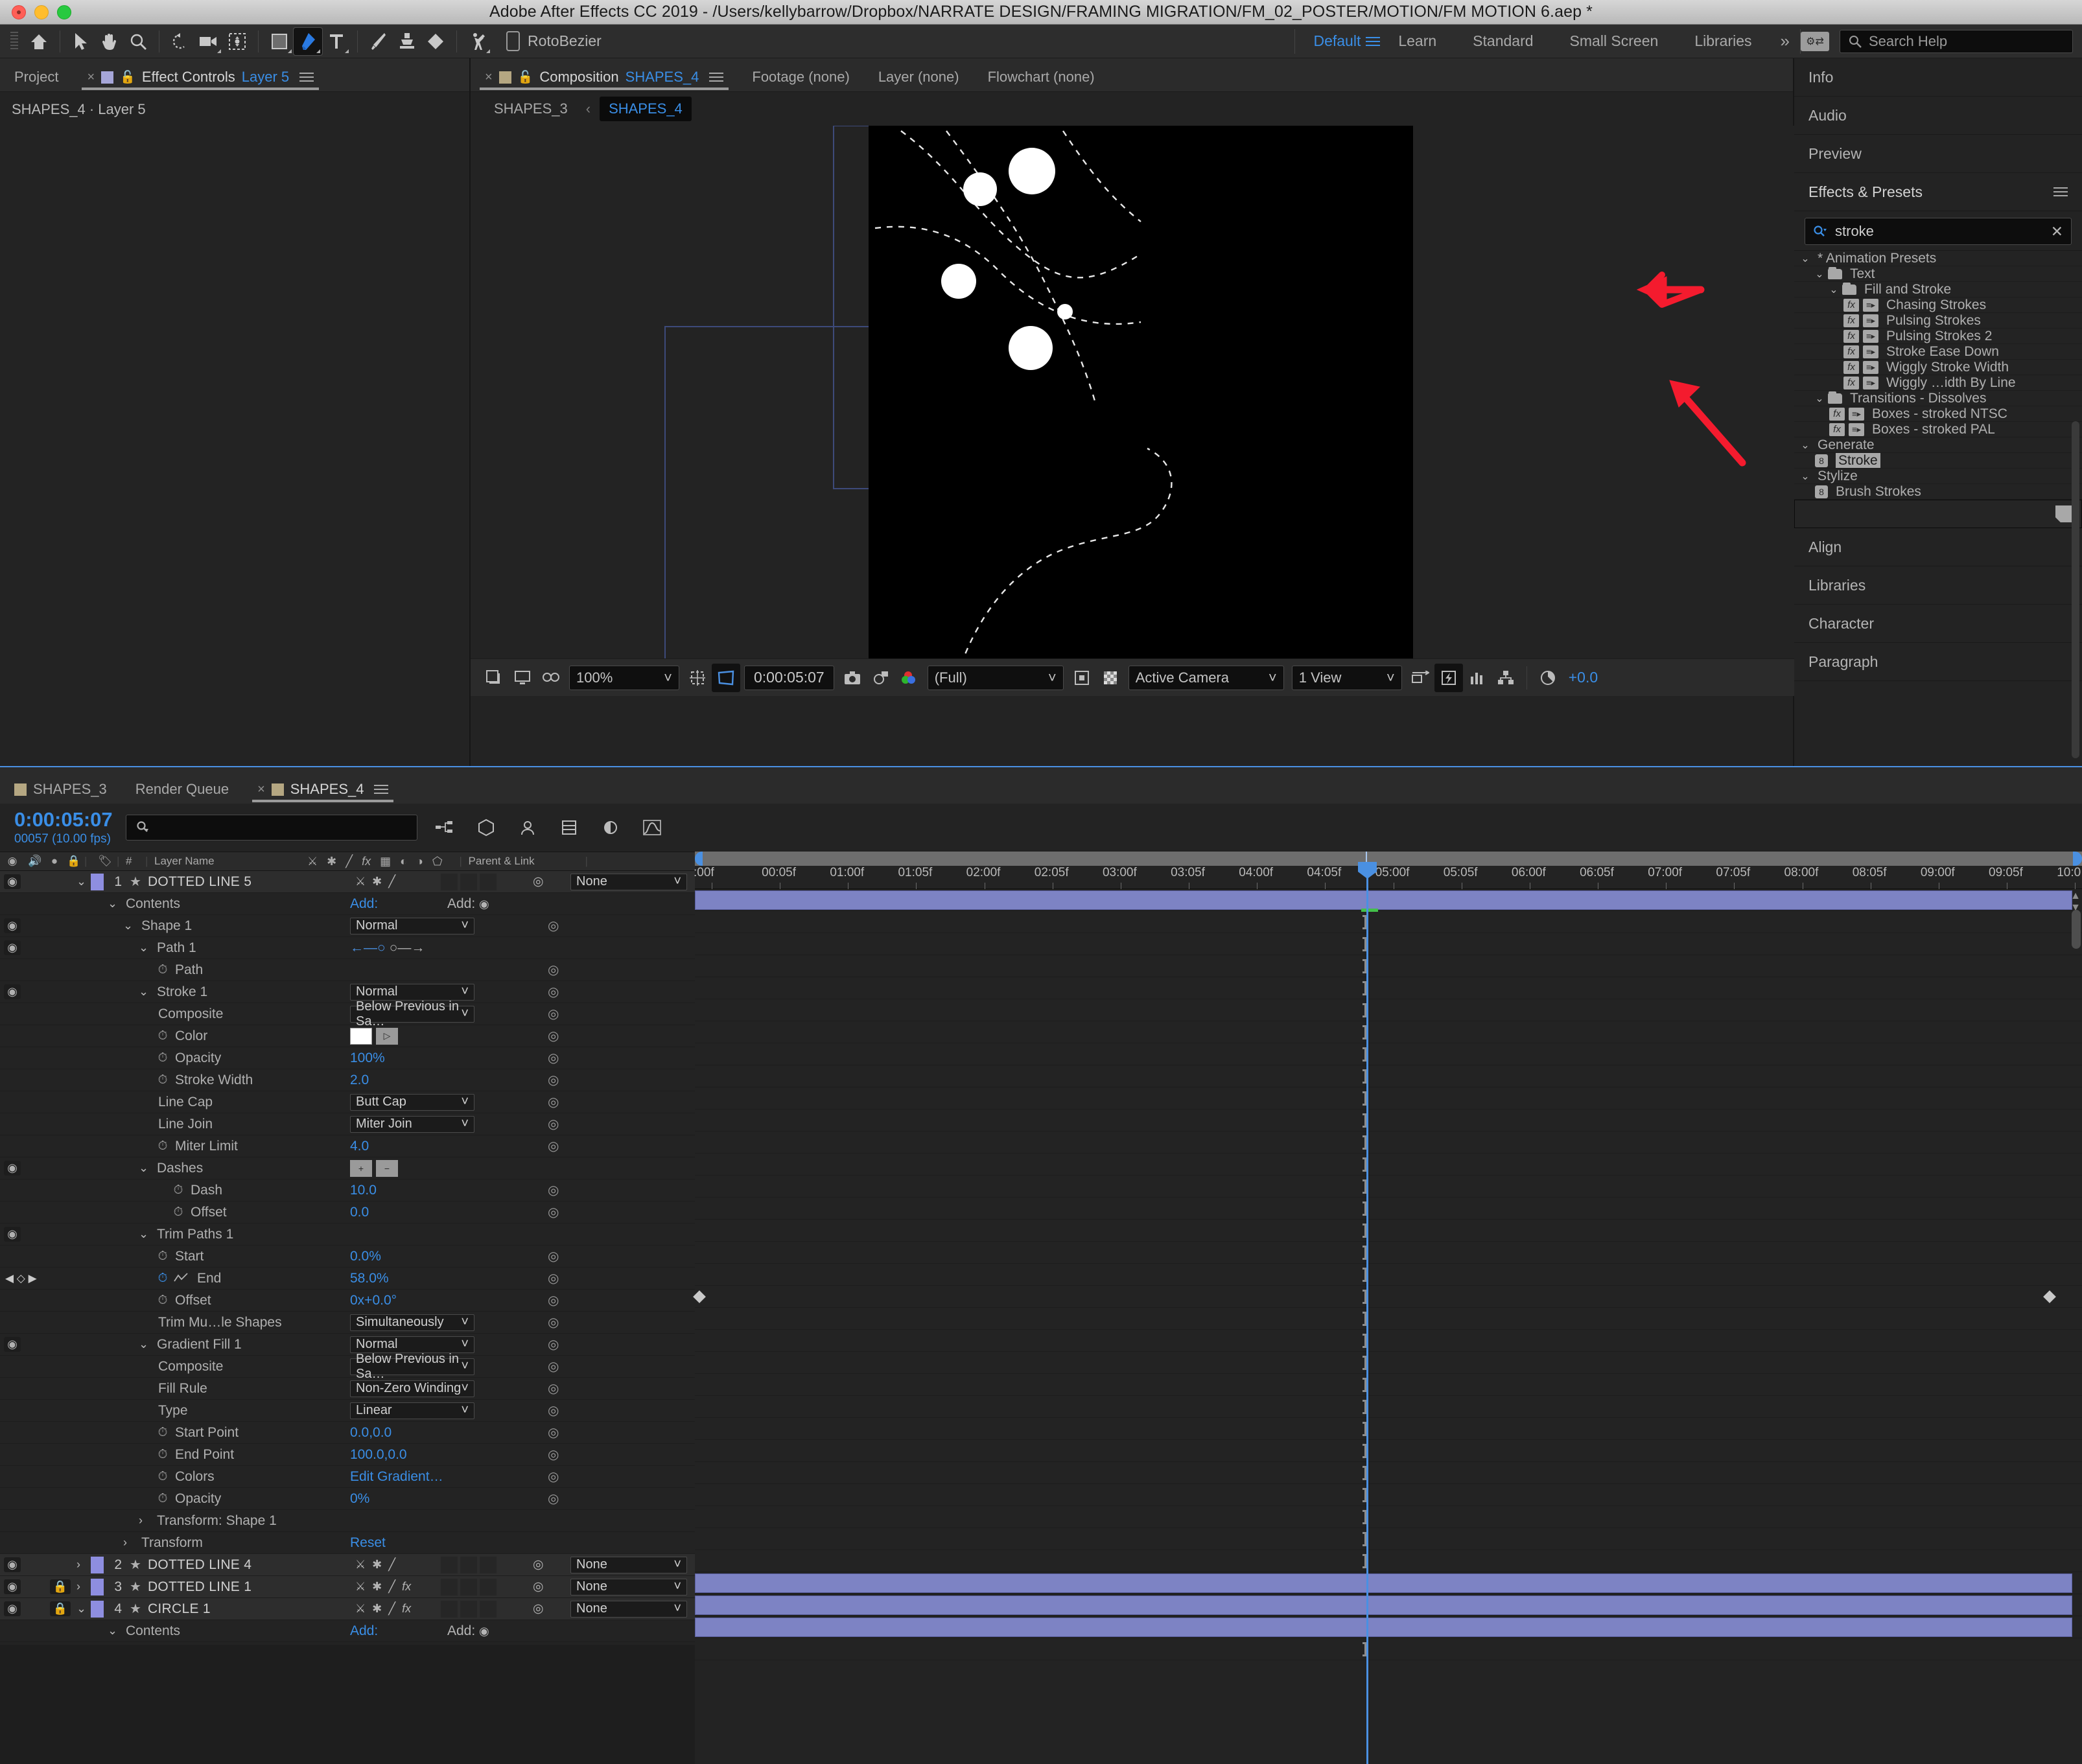  Describe the element at coordinates (363, 1190) in the screenshot. I see `property-value: 10.0` at that location.